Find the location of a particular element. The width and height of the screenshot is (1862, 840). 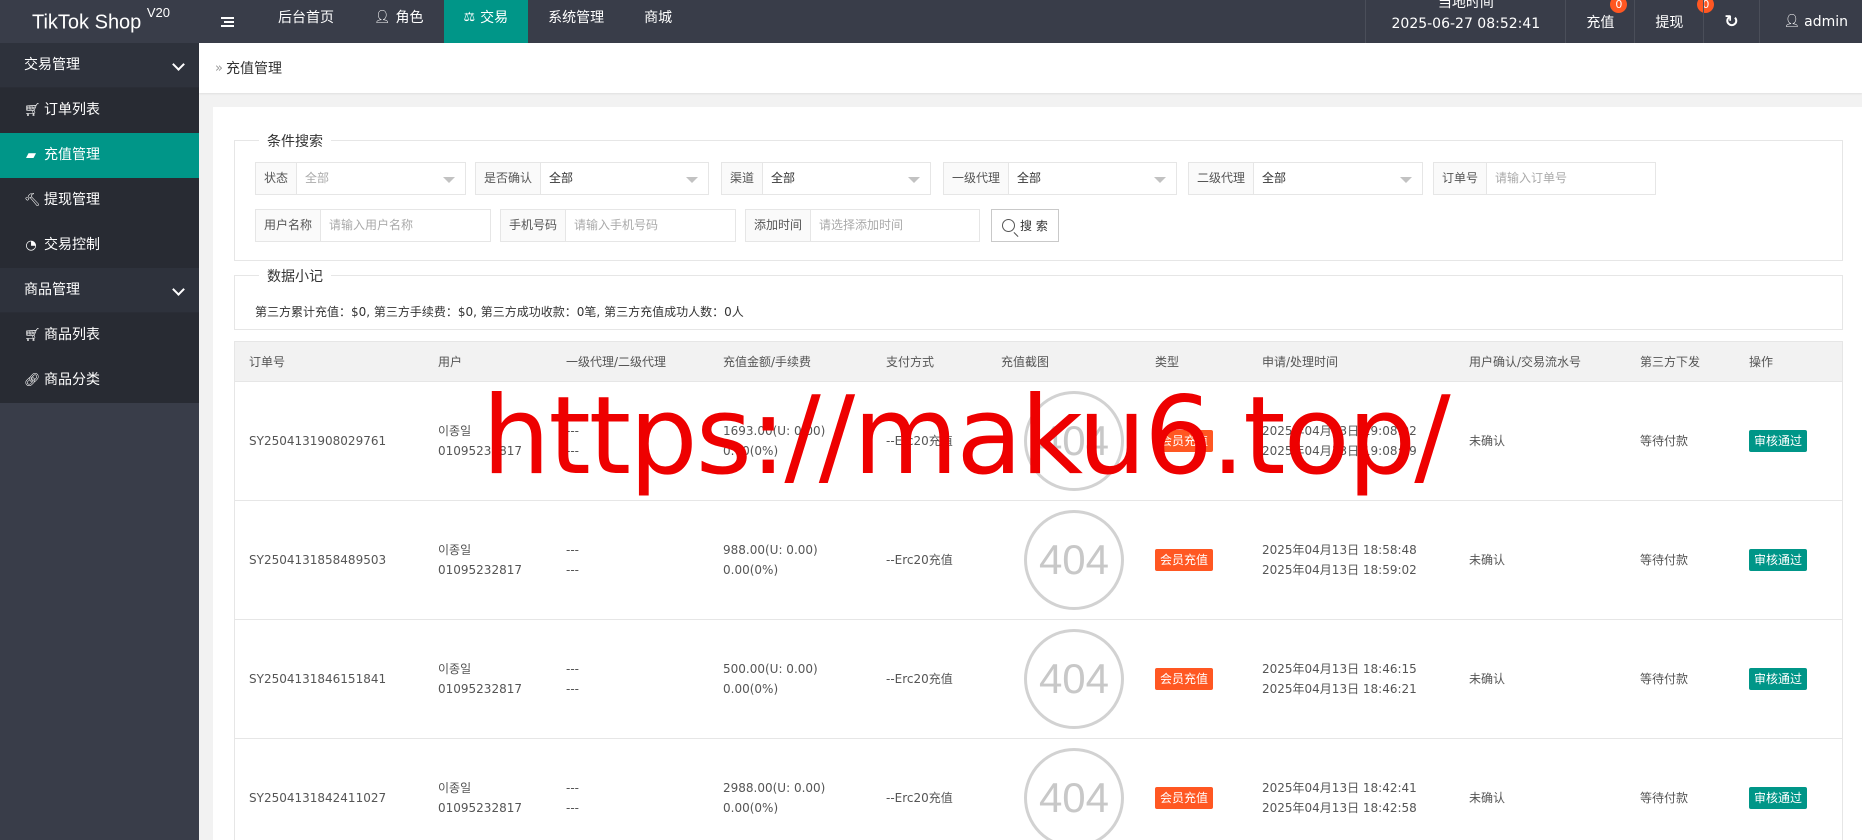

sidebar-item-goods-list: 🛒︎ 商品列表 is located at coordinates (99, 335).